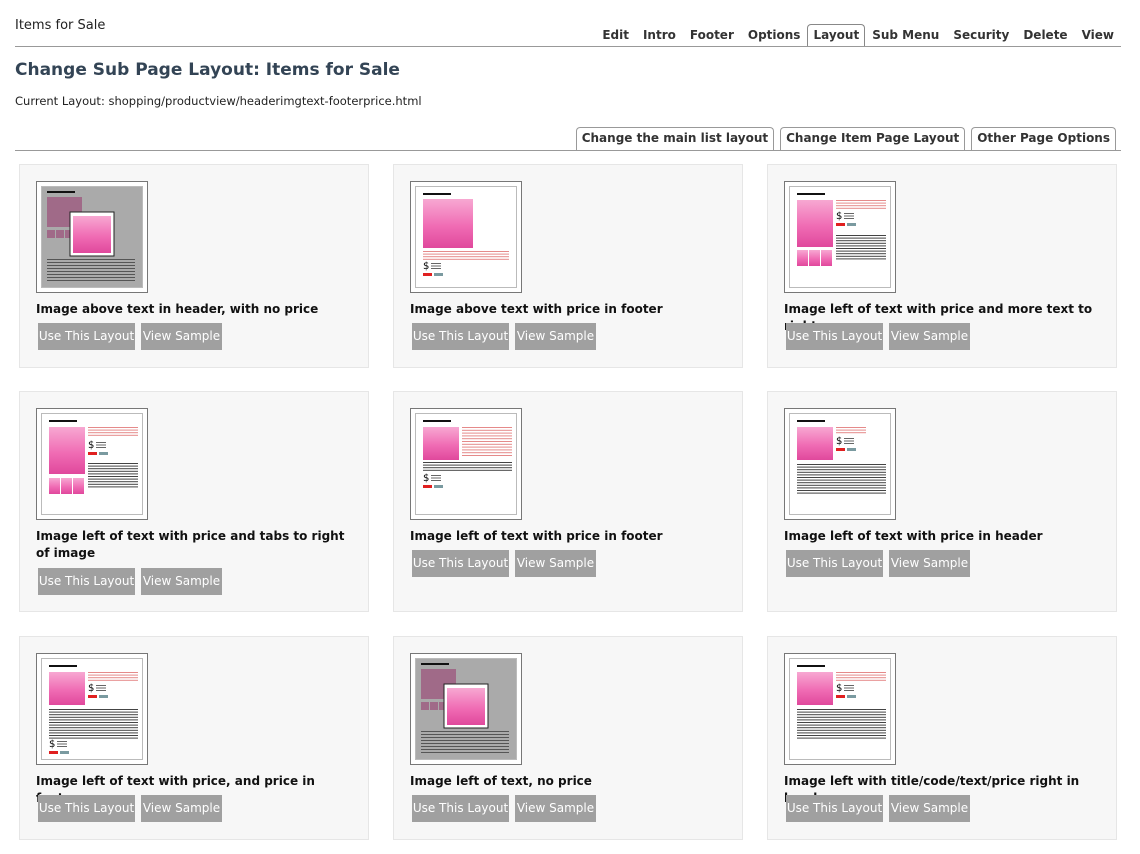 This screenshot has width=1140, height=854. Describe the element at coordinates (905, 35) in the screenshot. I see `tab-sub-menu: Sub Menu` at that location.